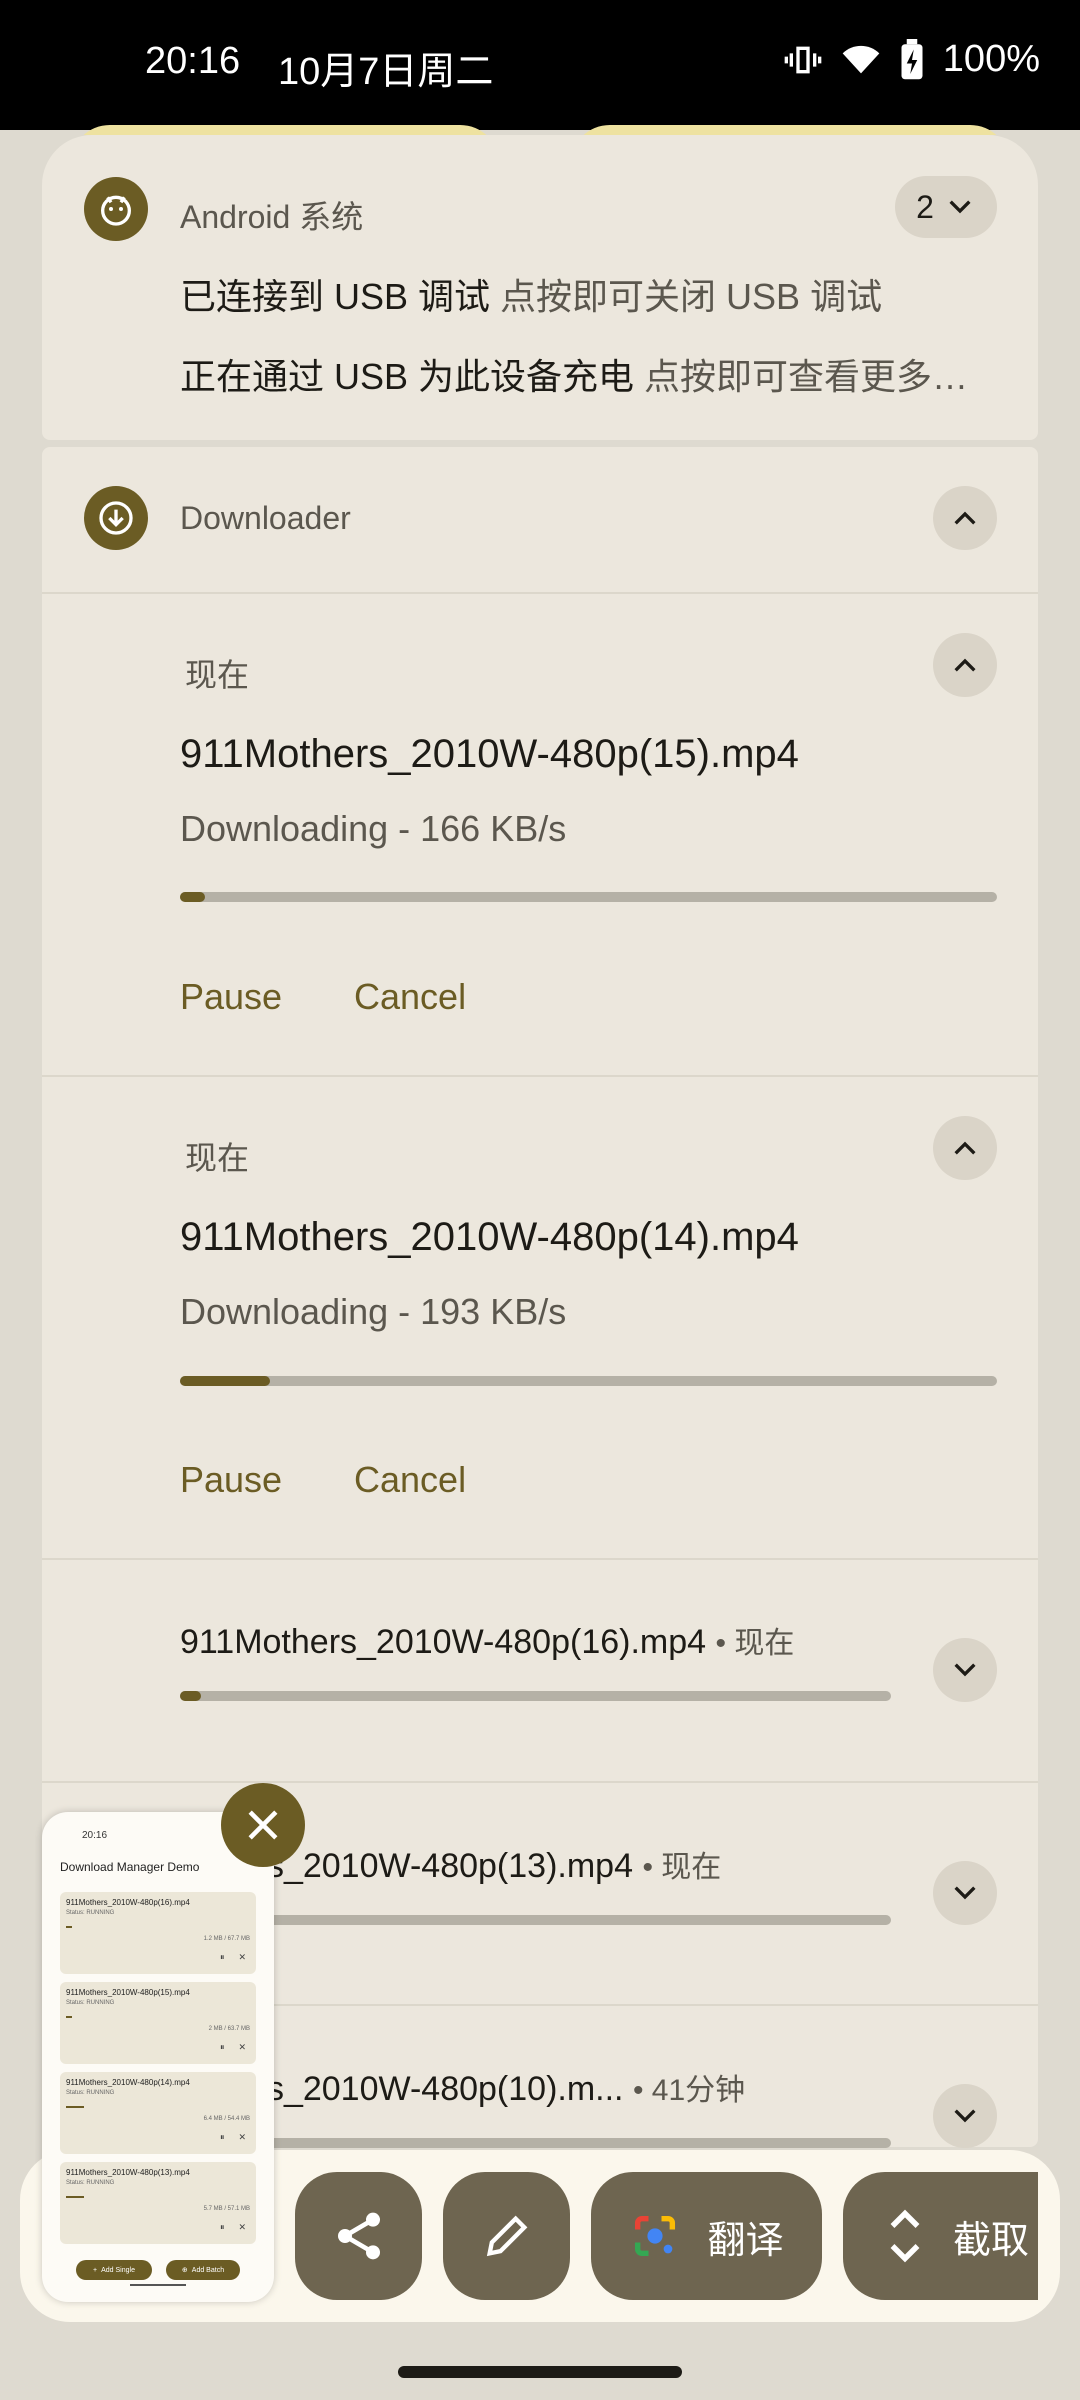 The height and width of the screenshot is (2400, 1080). I want to click on capture-more-button: 截取, so click(940, 2236).